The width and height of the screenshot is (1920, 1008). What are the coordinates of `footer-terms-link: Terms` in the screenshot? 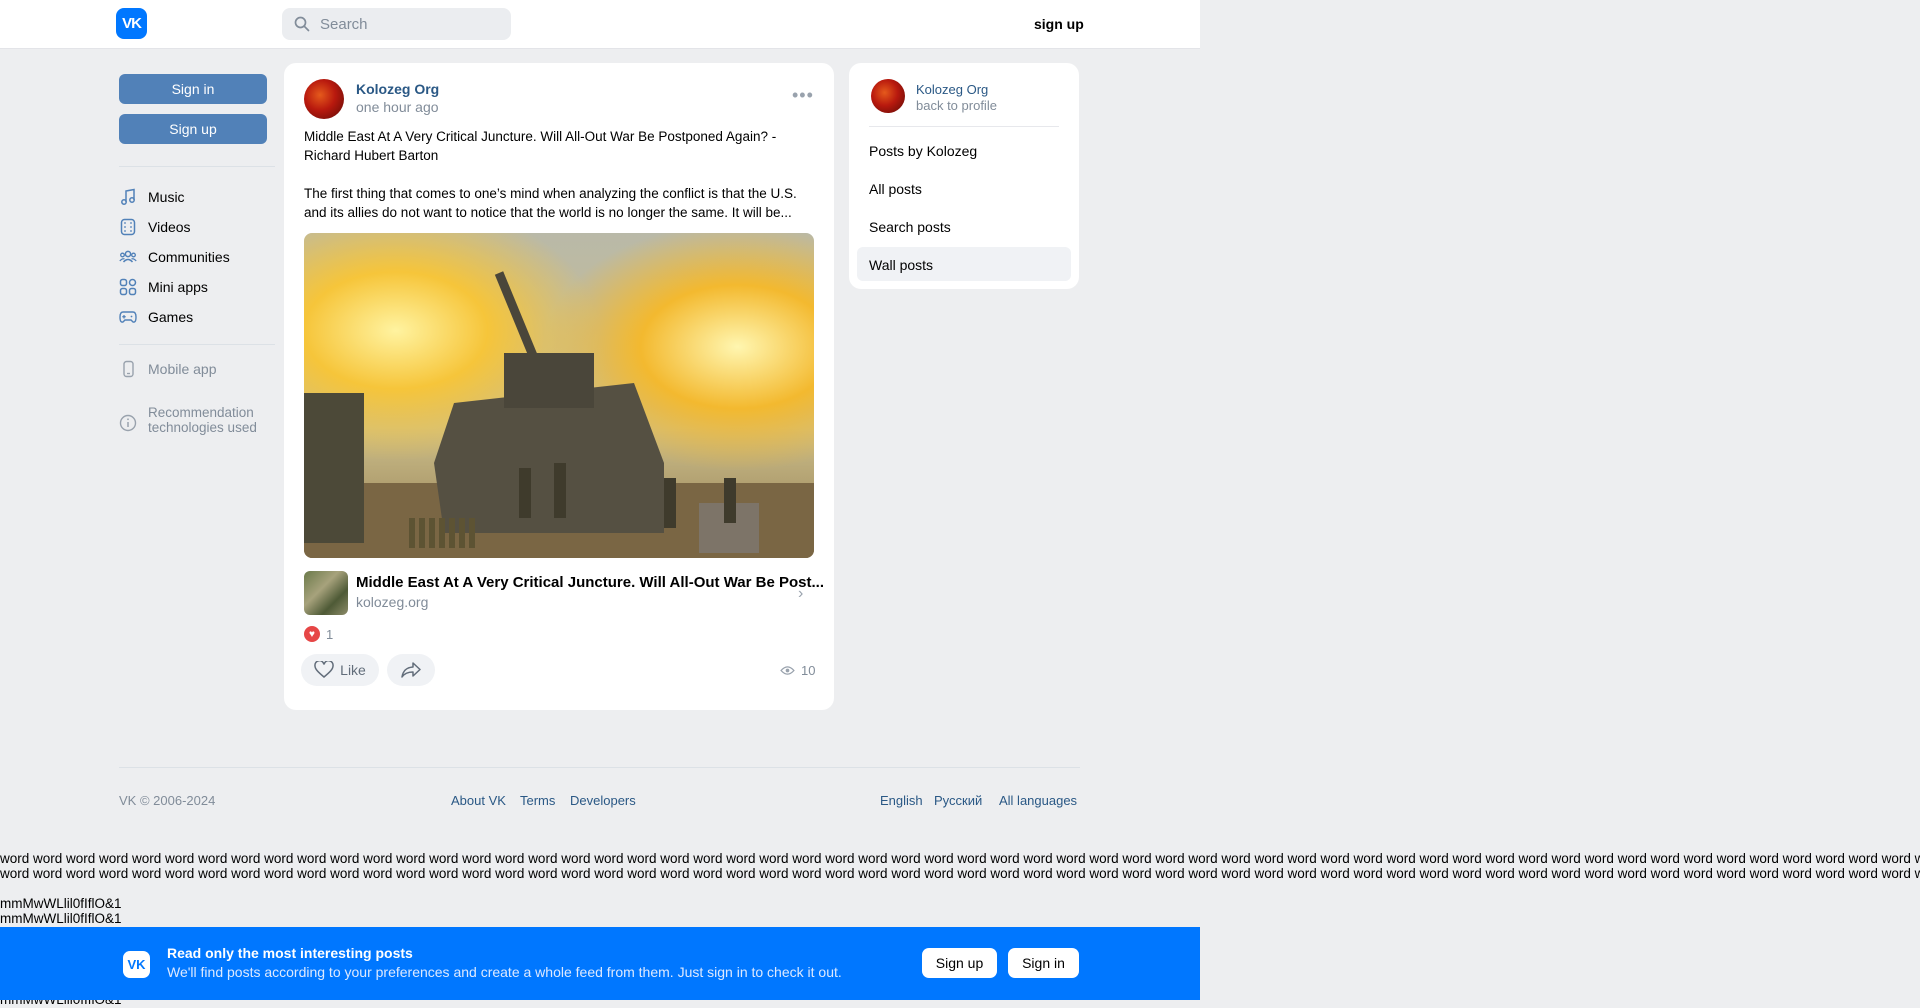 It's located at (537, 800).